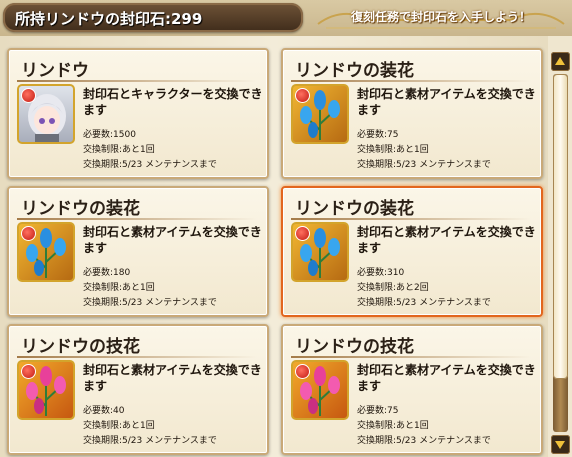 The width and height of the screenshot is (572, 457). I want to click on arrow-up-icon, so click(560, 61).